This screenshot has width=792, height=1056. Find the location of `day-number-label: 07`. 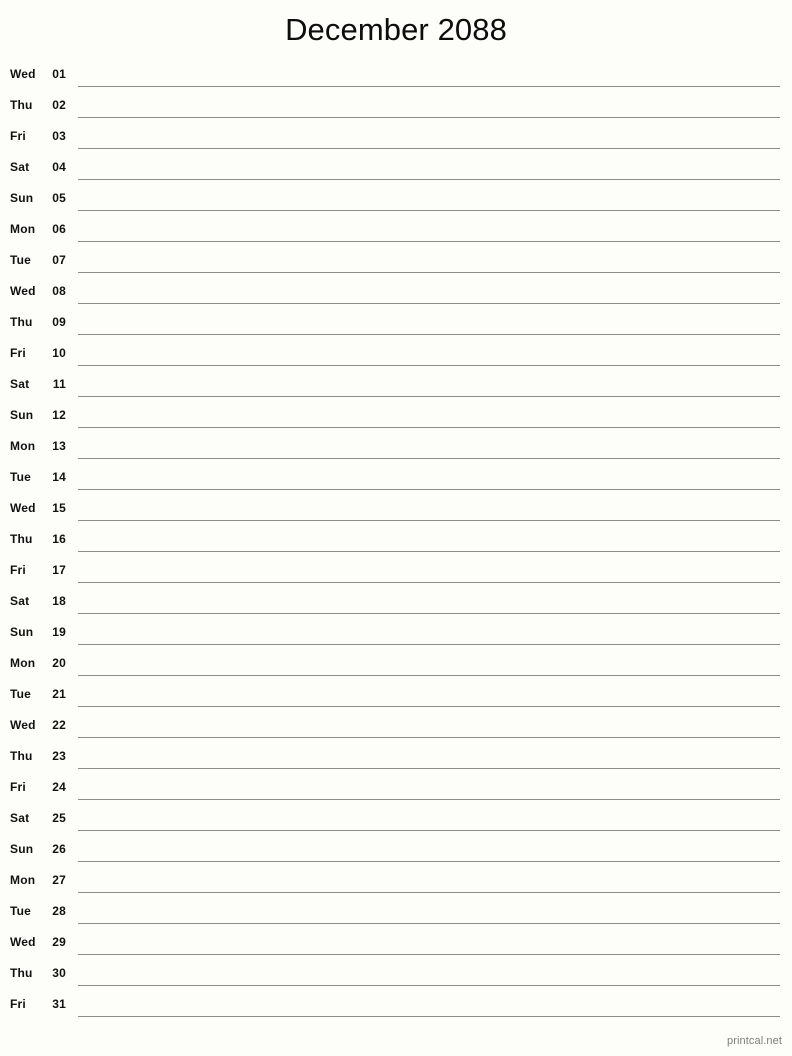

day-number-label: 07 is located at coordinates (59, 260).